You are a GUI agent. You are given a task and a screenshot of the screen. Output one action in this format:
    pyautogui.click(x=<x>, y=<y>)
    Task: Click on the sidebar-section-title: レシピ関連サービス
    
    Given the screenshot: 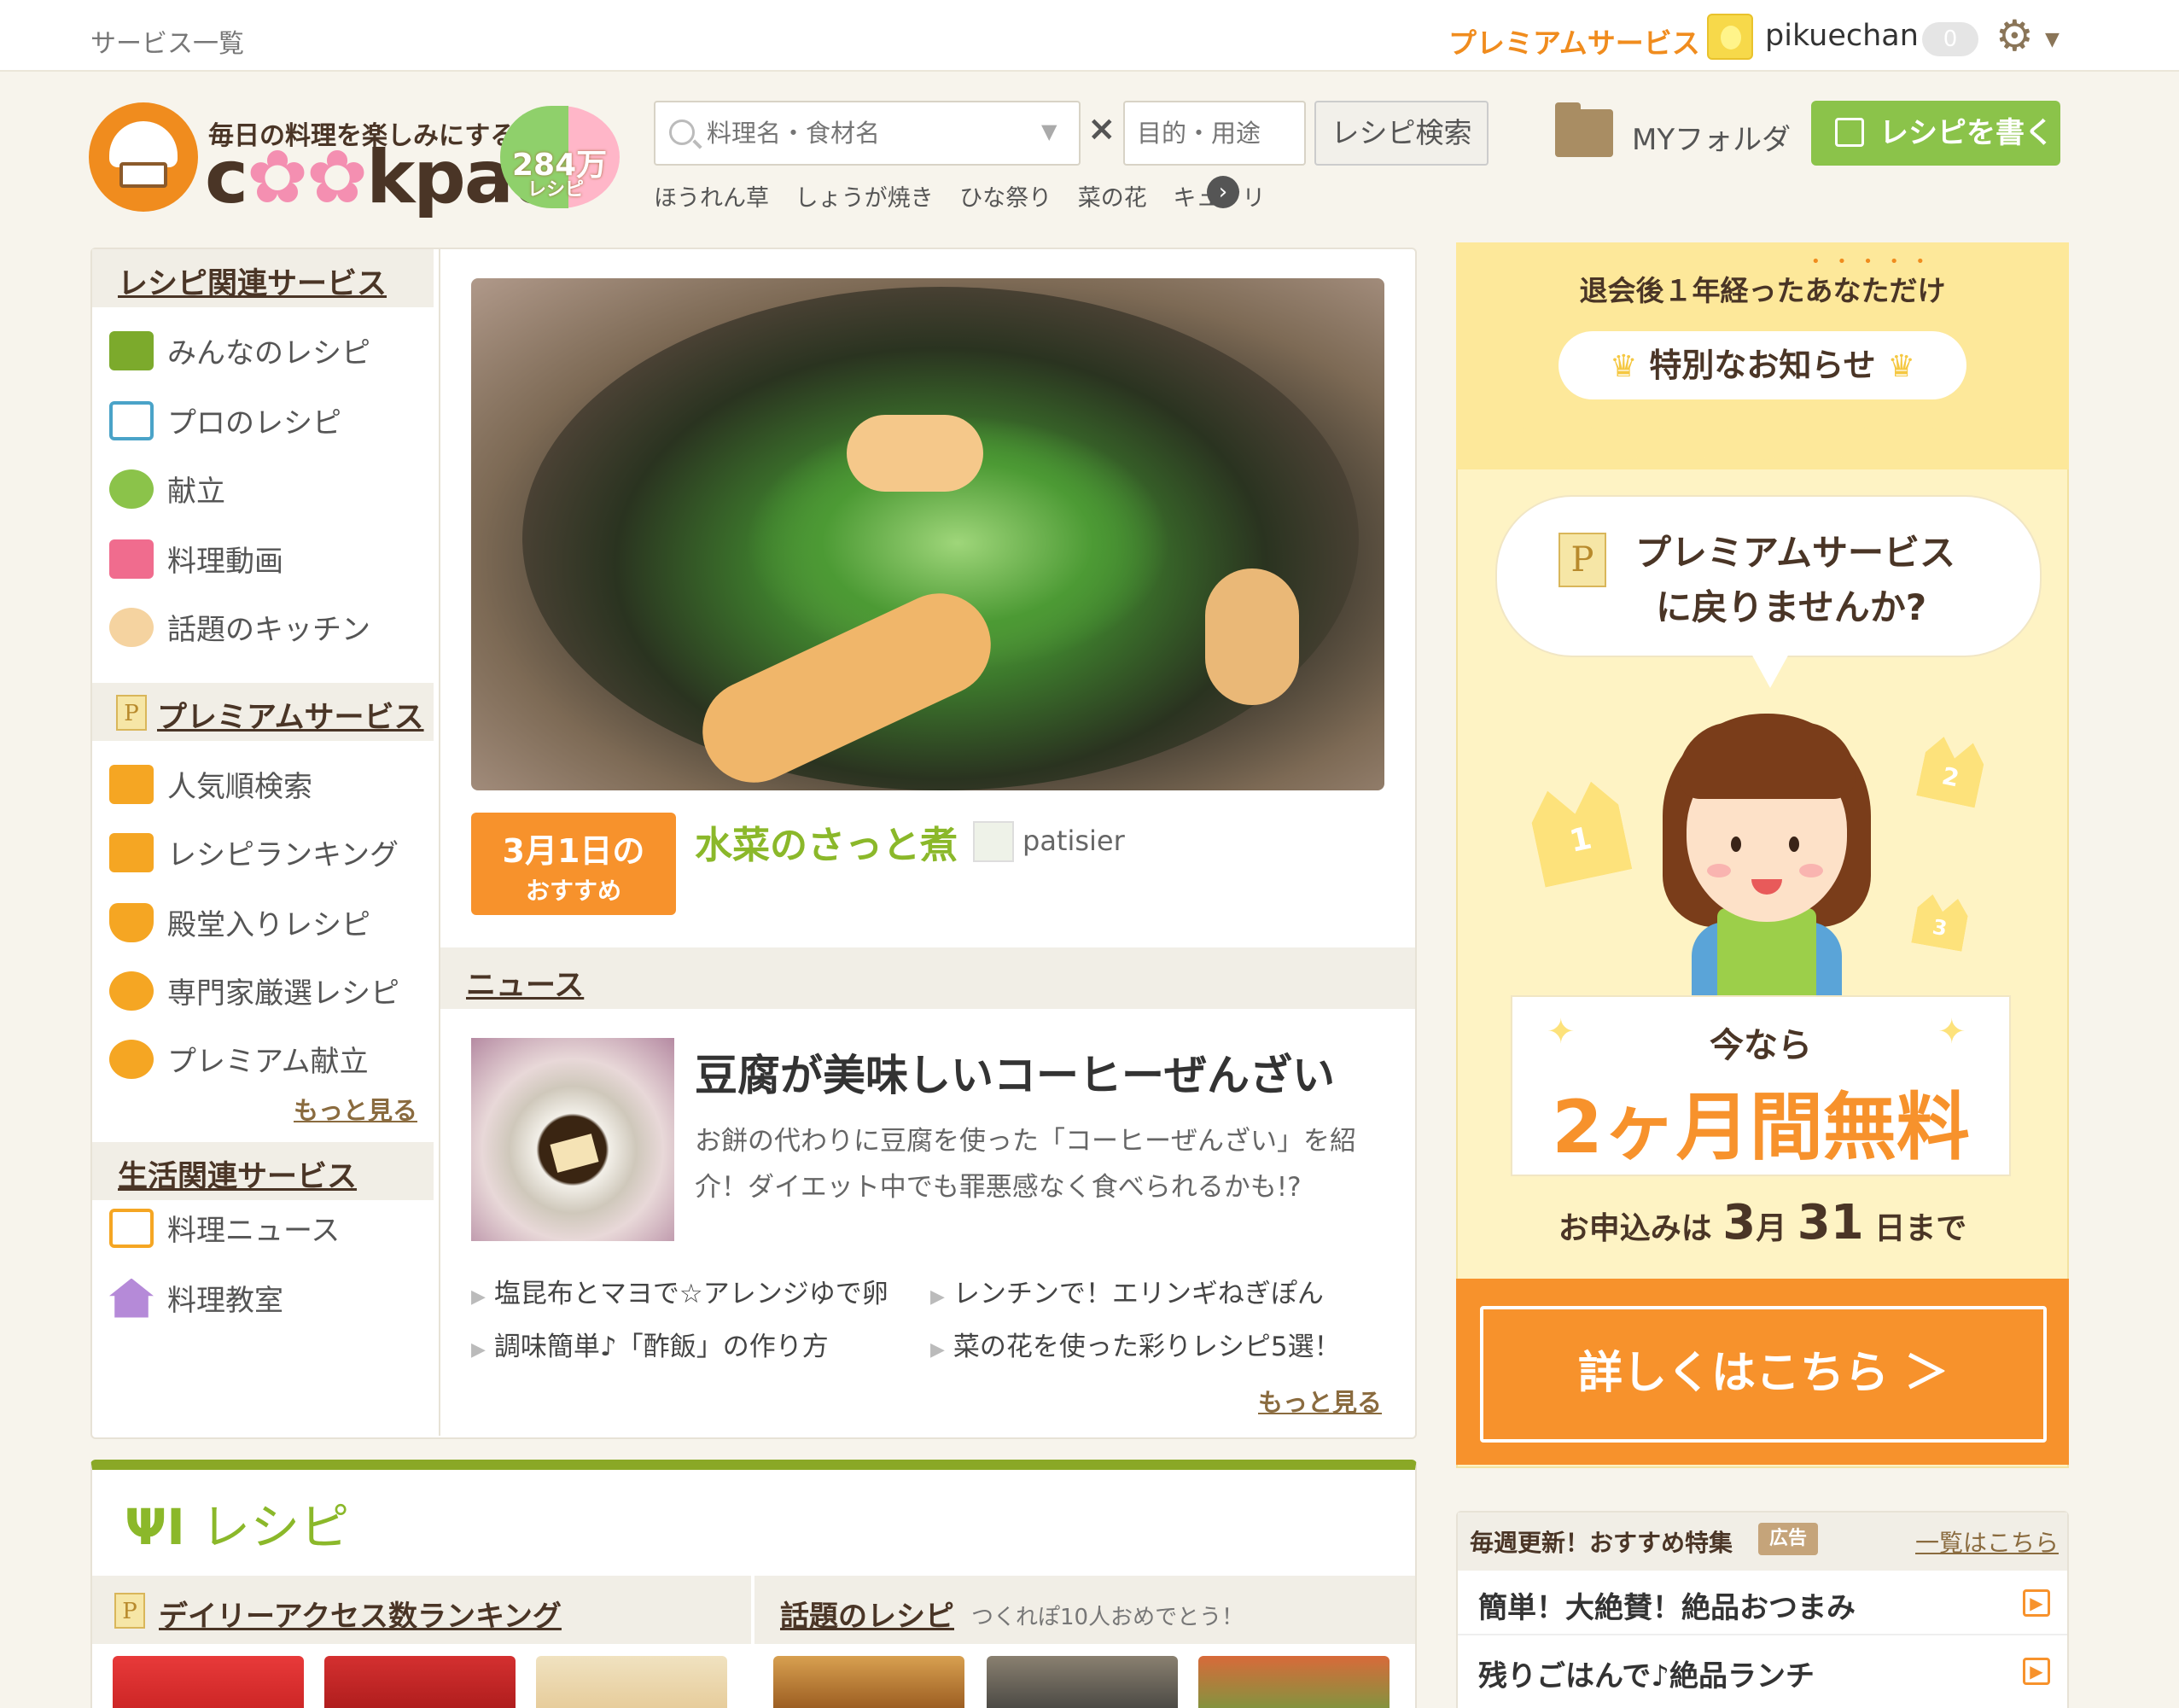 What is the action you would take?
    pyautogui.click(x=252, y=281)
    